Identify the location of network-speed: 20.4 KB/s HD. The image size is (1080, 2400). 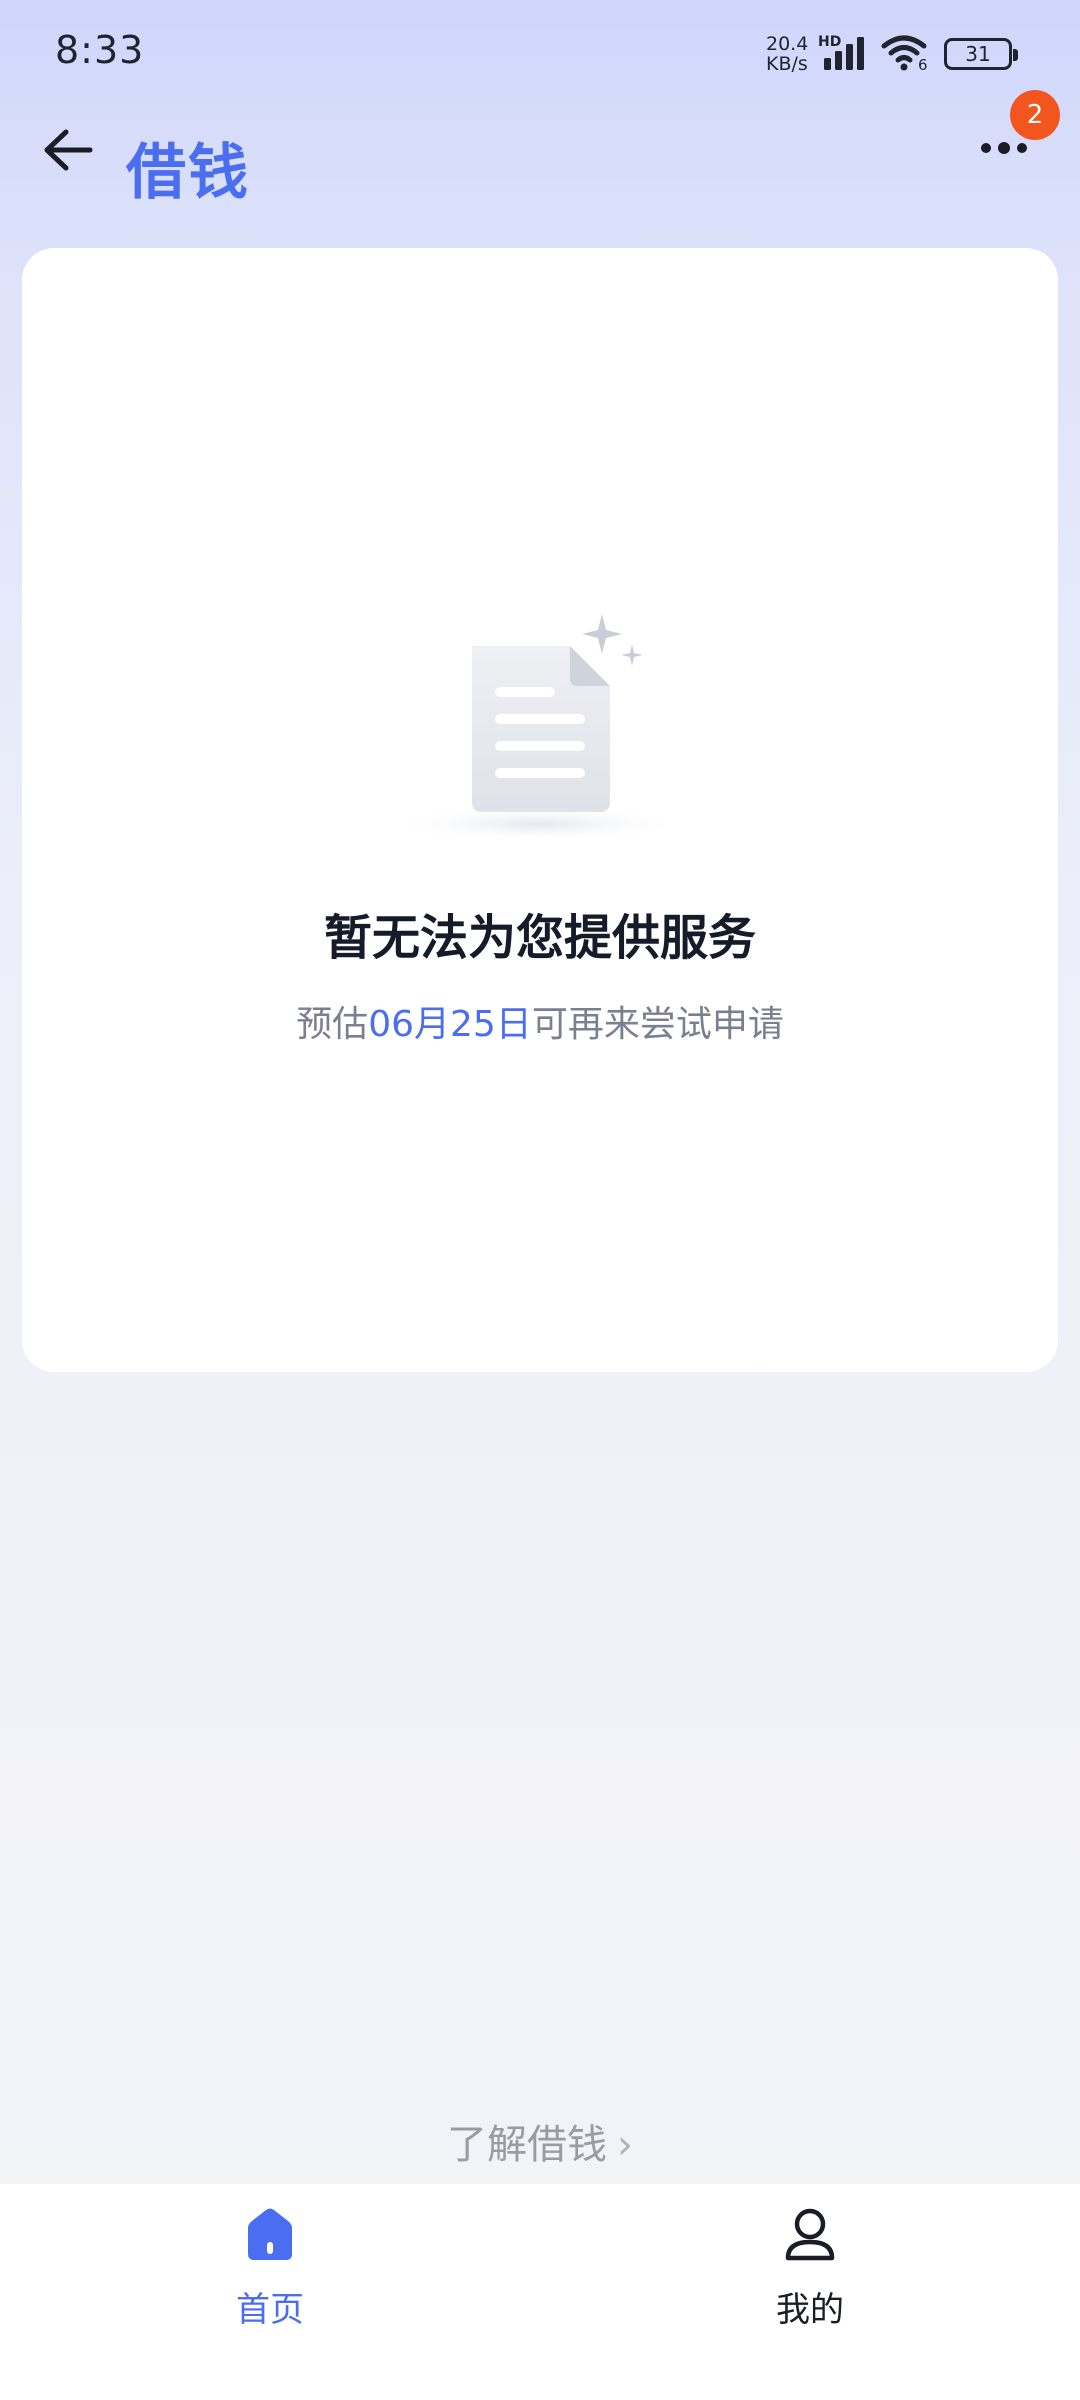
(803, 54).